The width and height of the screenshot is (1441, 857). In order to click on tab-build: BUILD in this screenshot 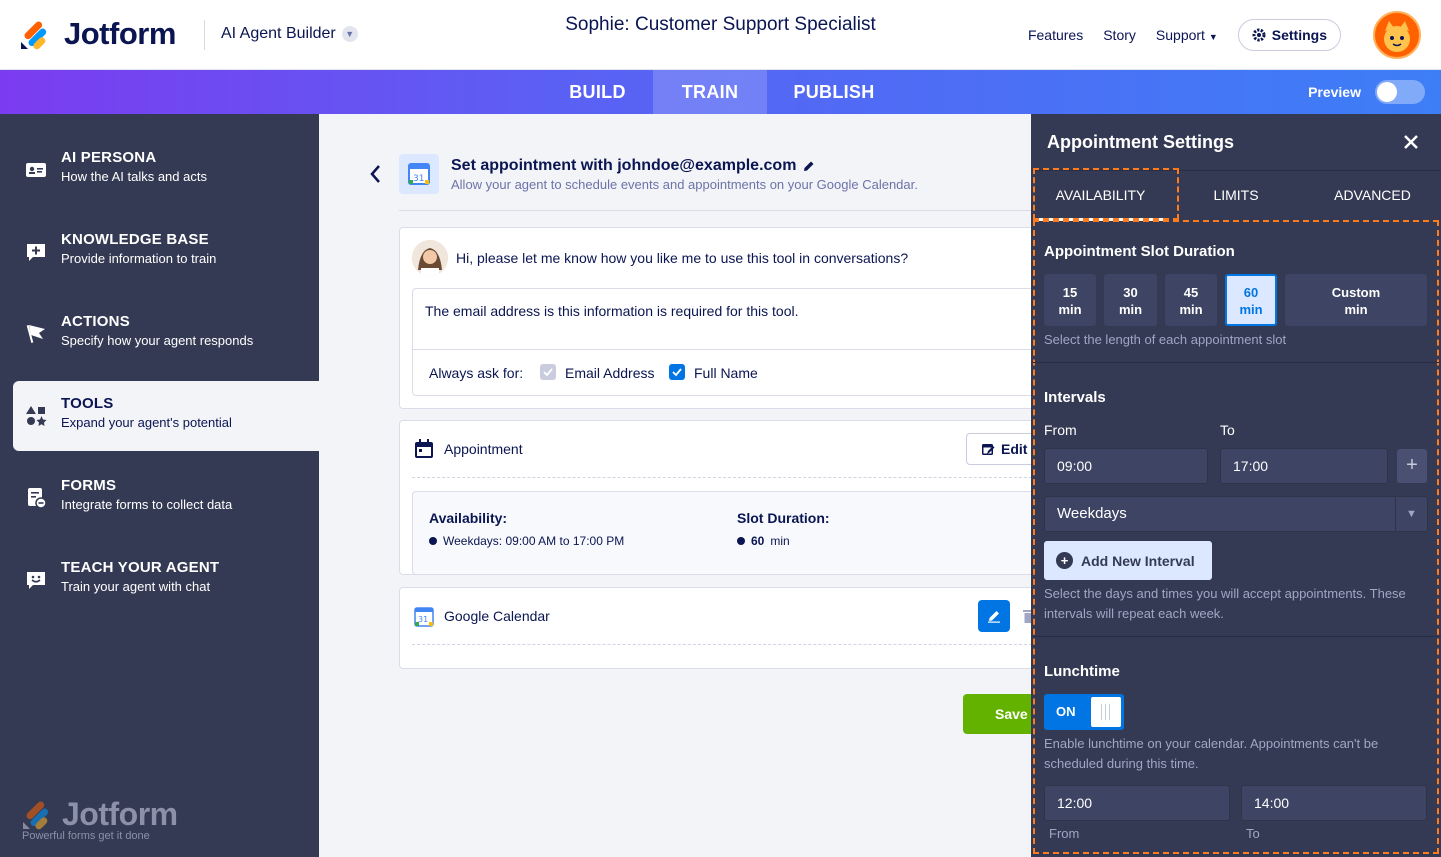, I will do `click(597, 92)`.